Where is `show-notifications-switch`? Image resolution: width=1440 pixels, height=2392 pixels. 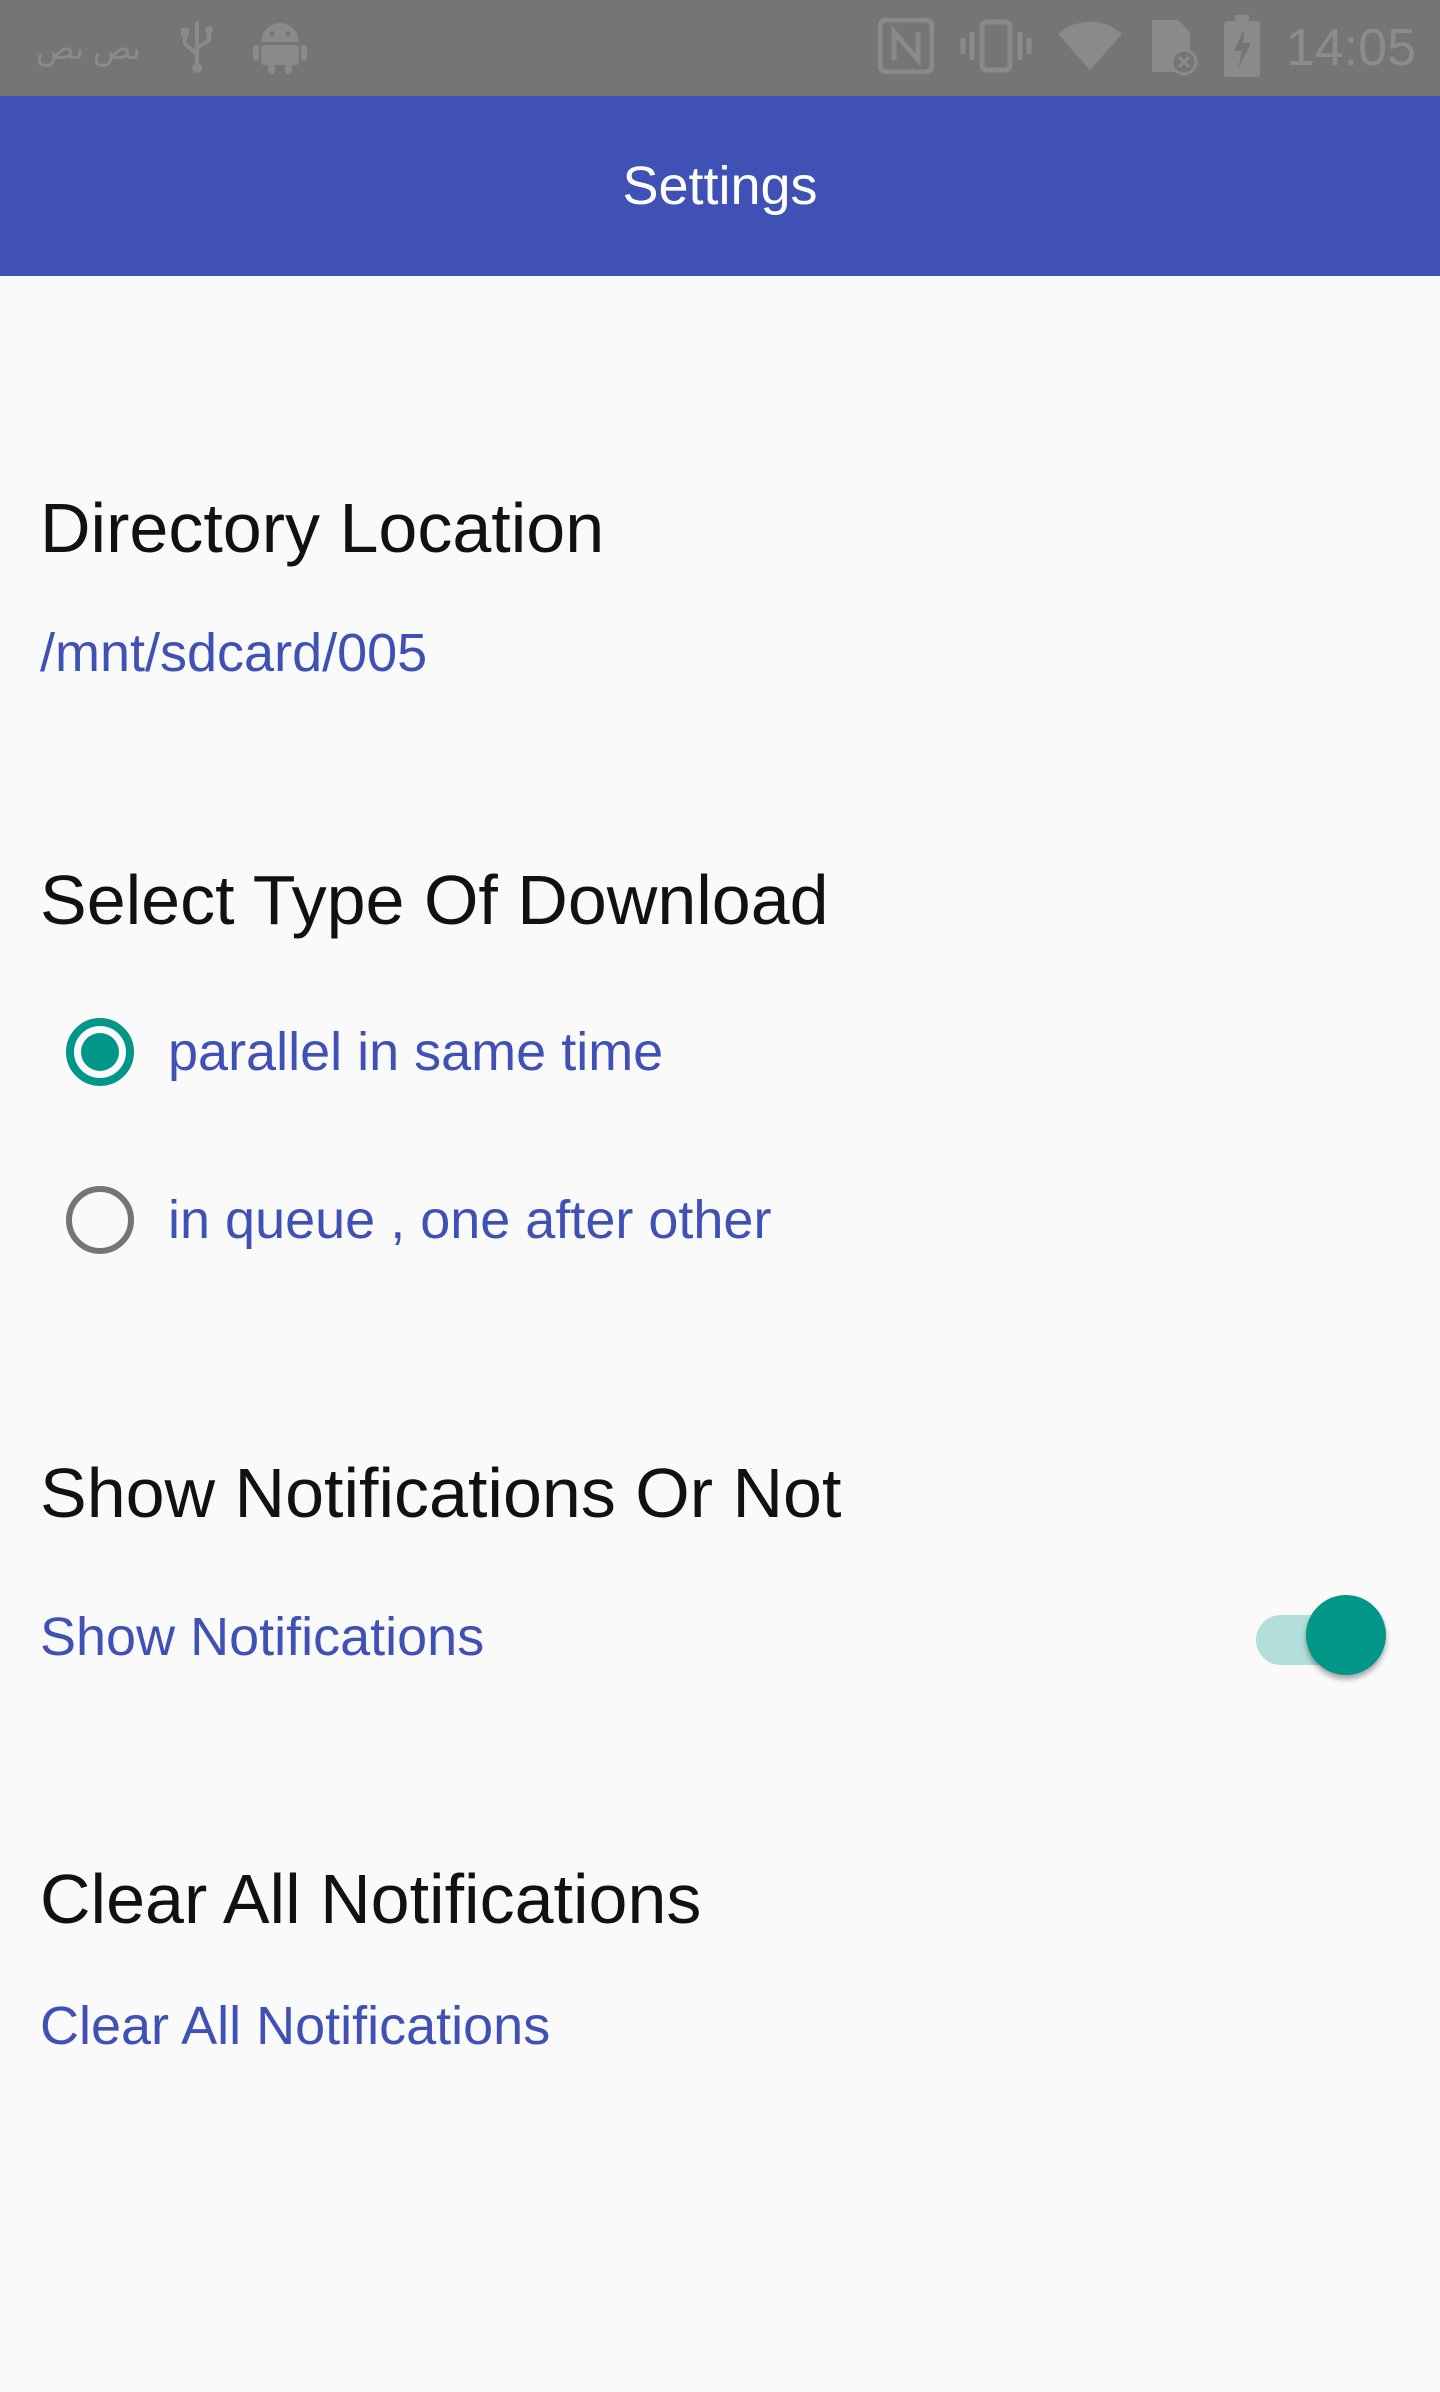
show-notifications-switch is located at coordinates (1320, 1635).